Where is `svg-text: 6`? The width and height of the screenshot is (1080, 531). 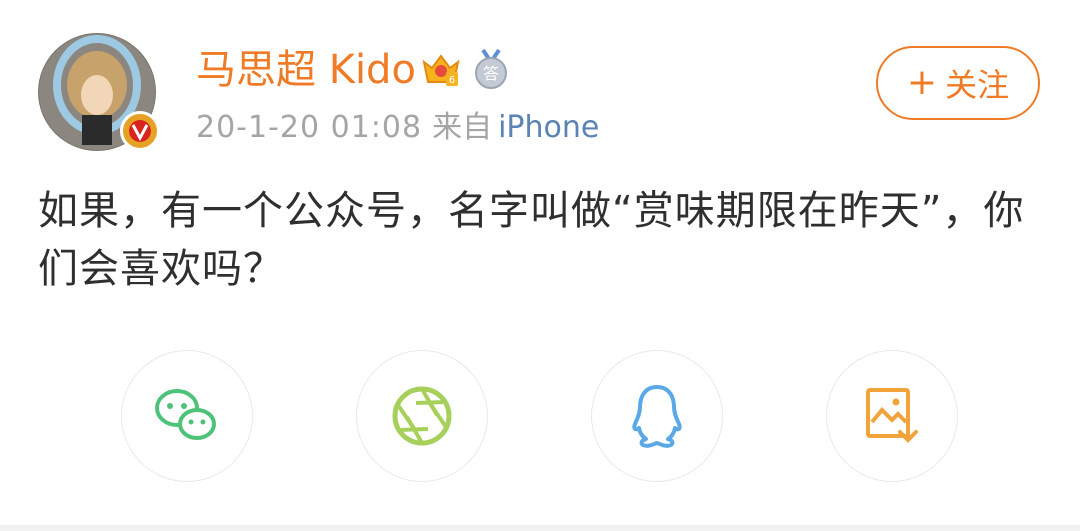
svg-text: 6 is located at coordinates (452, 80).